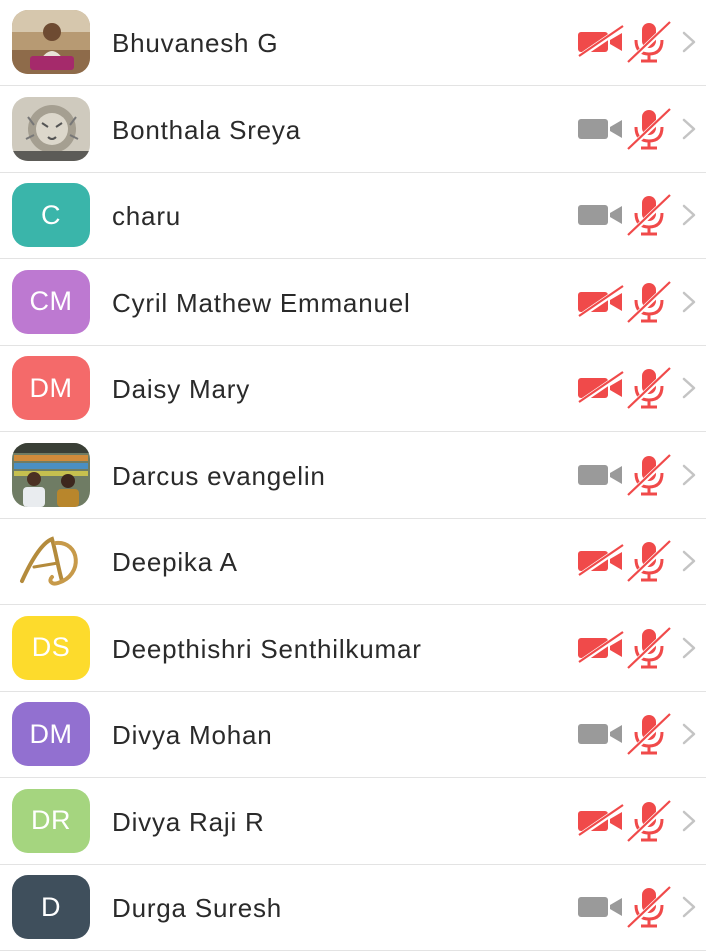  I want to click on participant-name: Durga Suresh, so click(197, 908).